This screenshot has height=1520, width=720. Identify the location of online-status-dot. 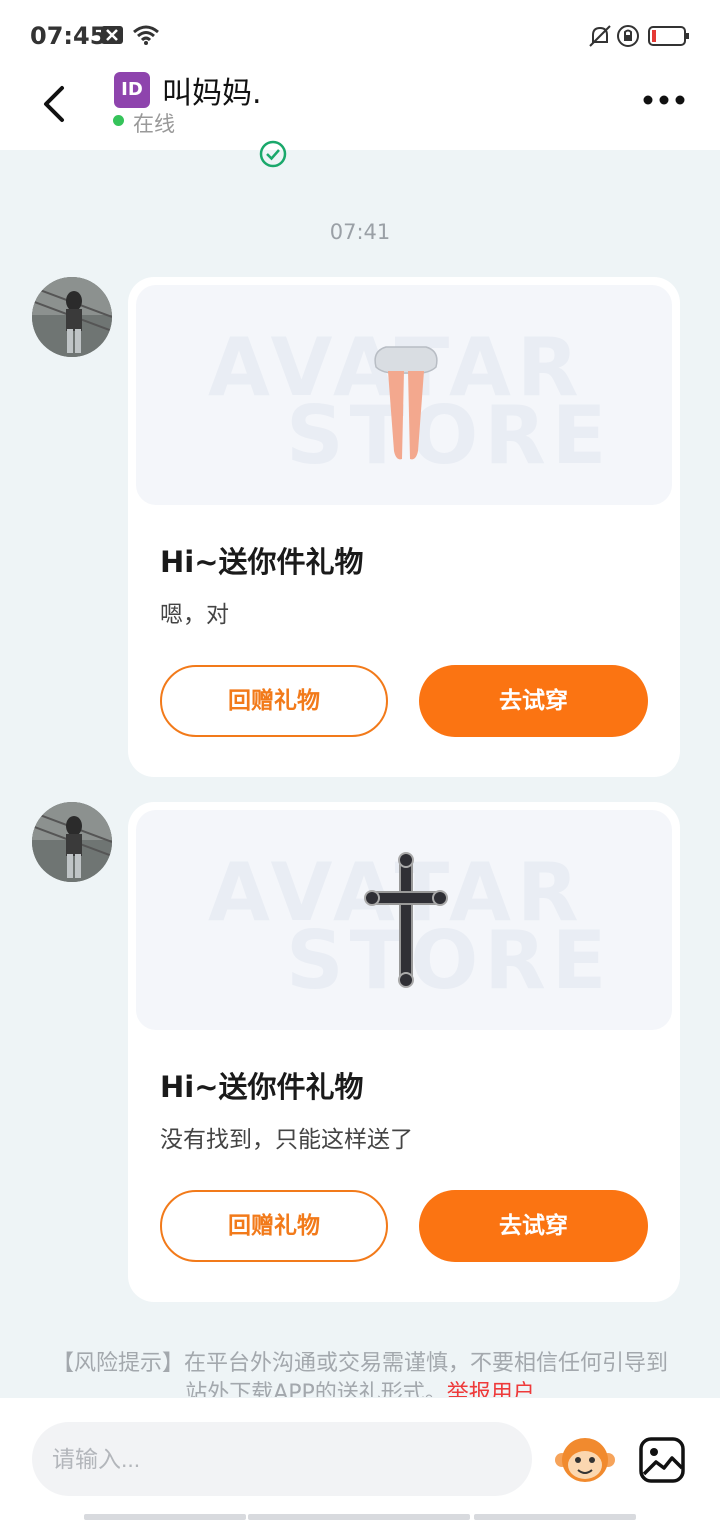
(118, 120).